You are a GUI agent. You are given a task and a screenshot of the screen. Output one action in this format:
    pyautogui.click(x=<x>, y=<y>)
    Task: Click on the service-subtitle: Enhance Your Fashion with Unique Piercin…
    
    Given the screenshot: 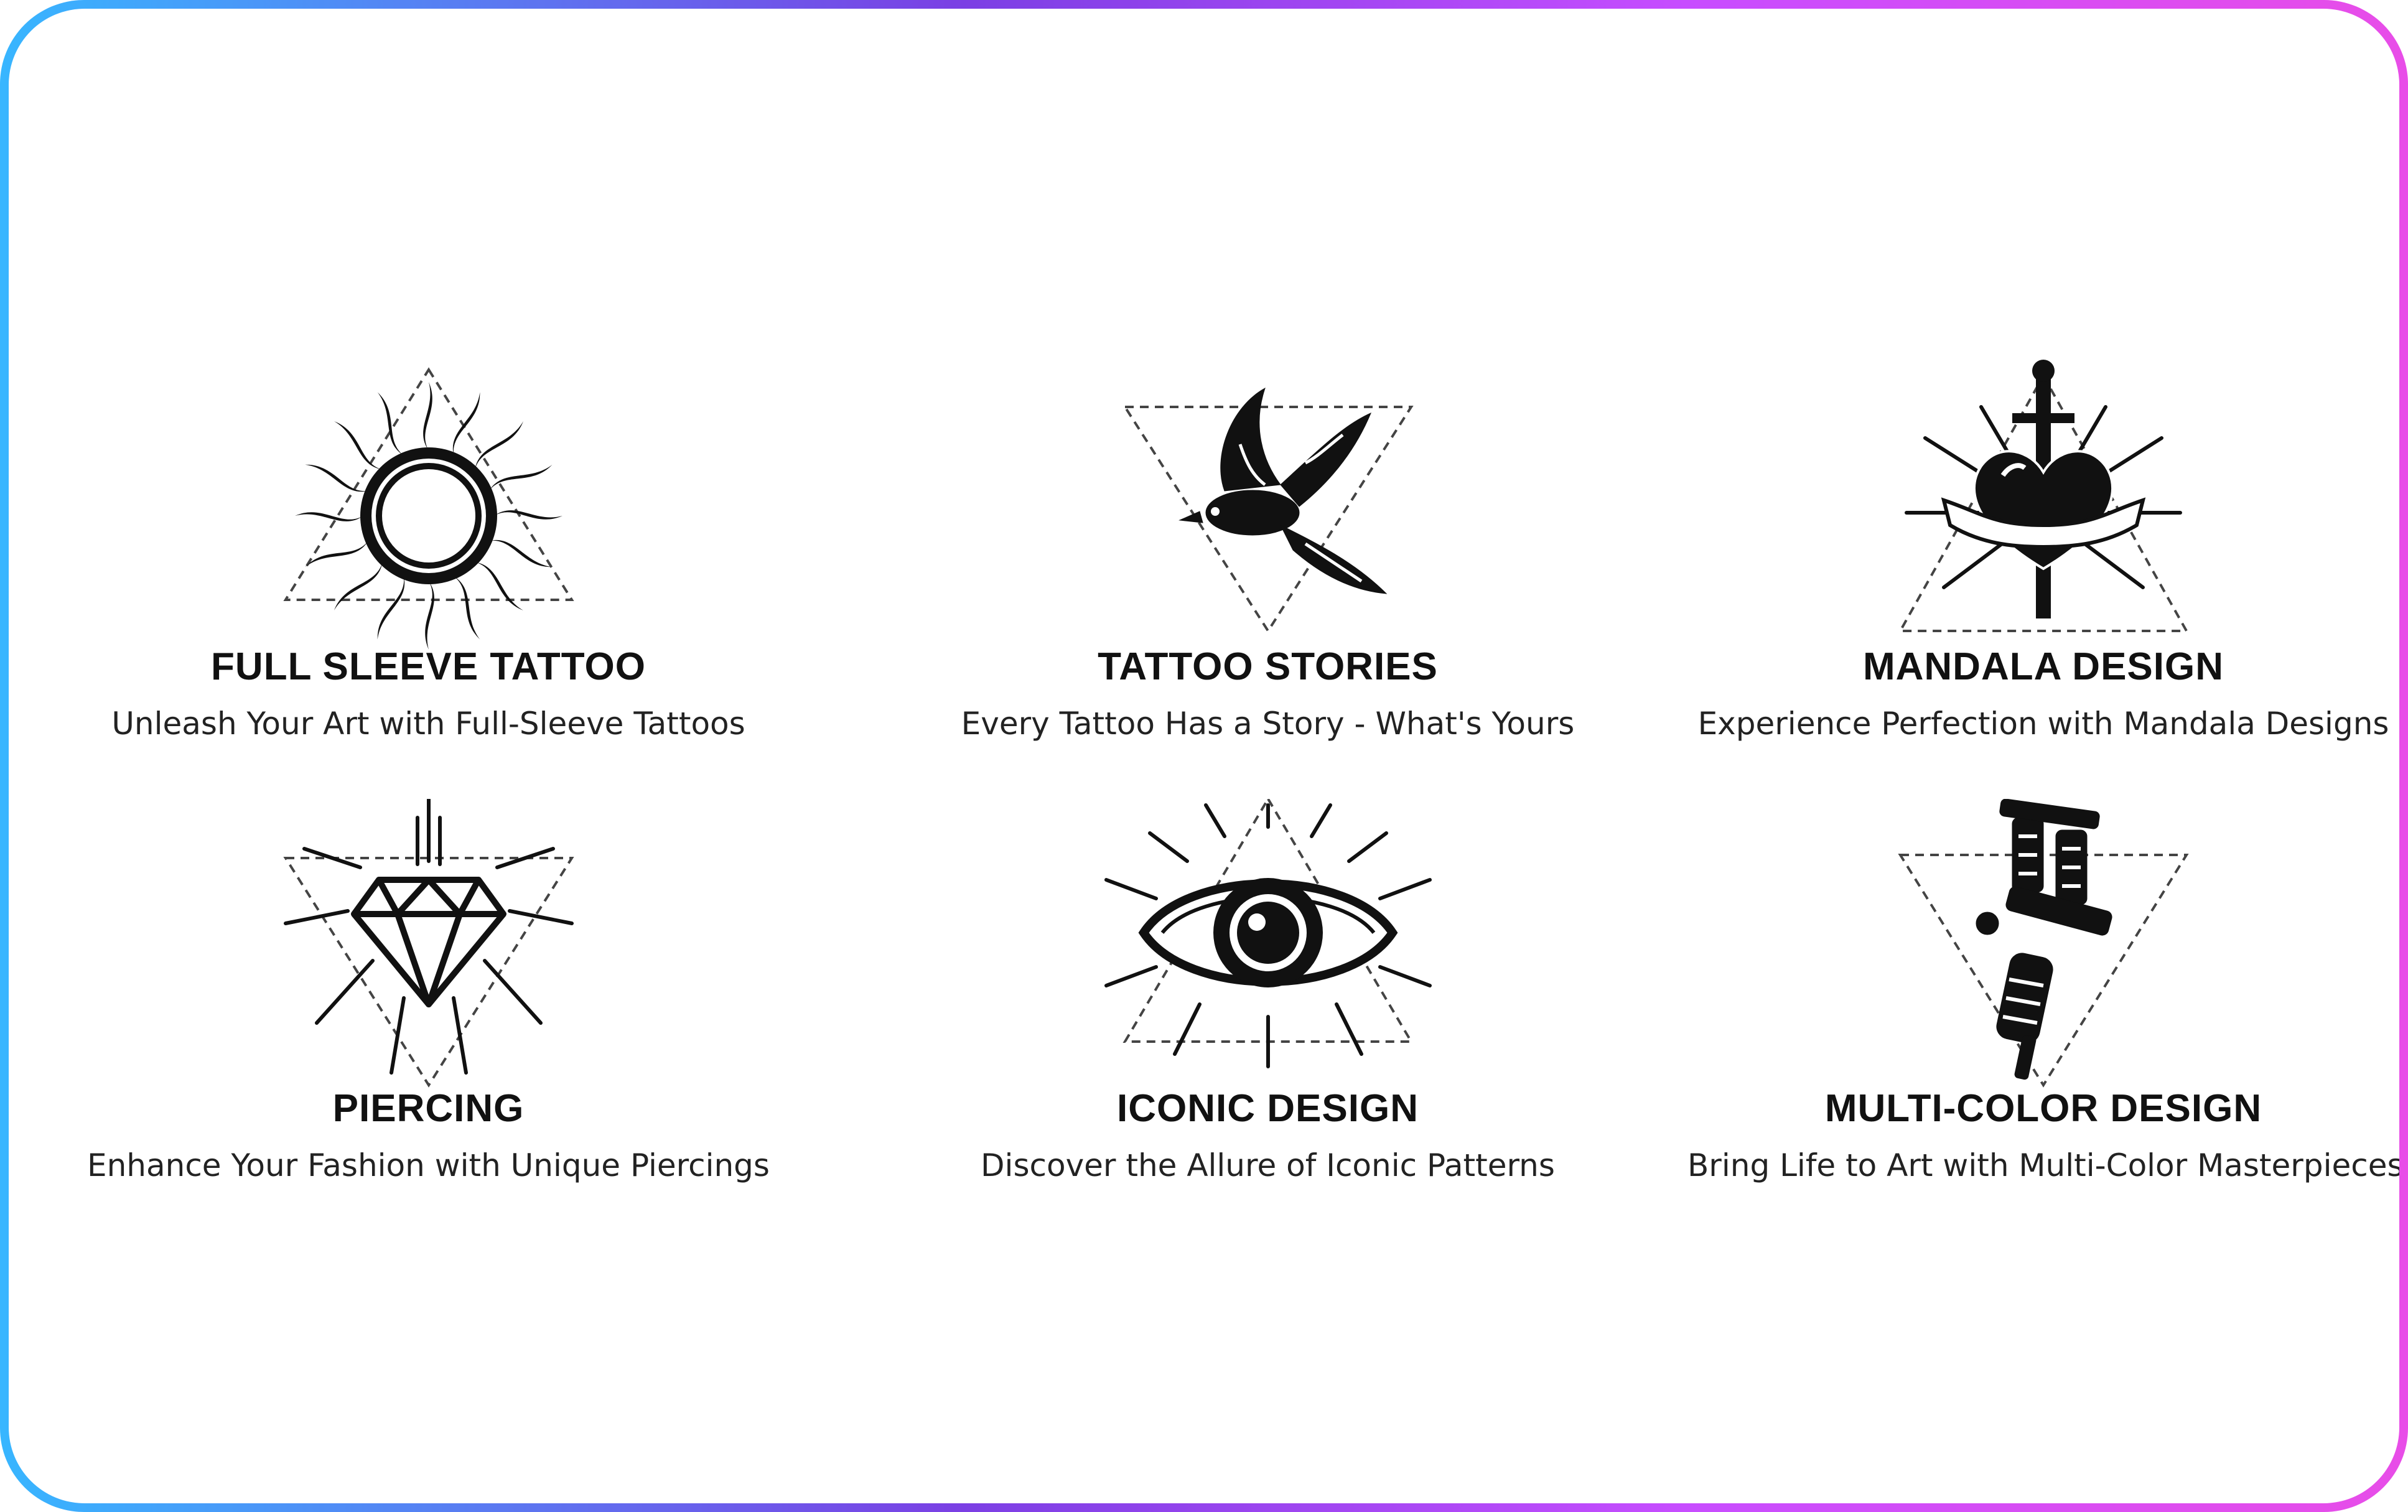 What is the action you would take?
    pyautogui.click(x=429, y=1165)
    